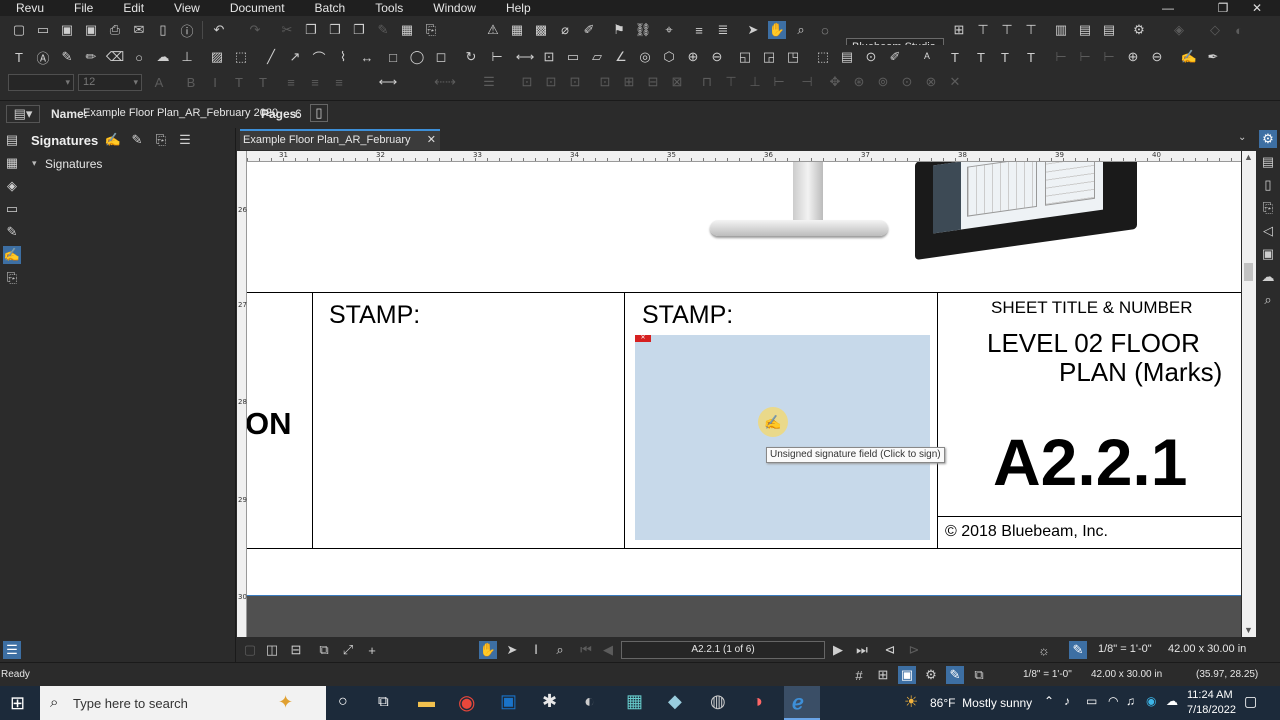 Image resolution: width=1280 pixels, height=720 pixels. I want to click on disabled-tool-3-icon: ⊢, so click(1109, 57).